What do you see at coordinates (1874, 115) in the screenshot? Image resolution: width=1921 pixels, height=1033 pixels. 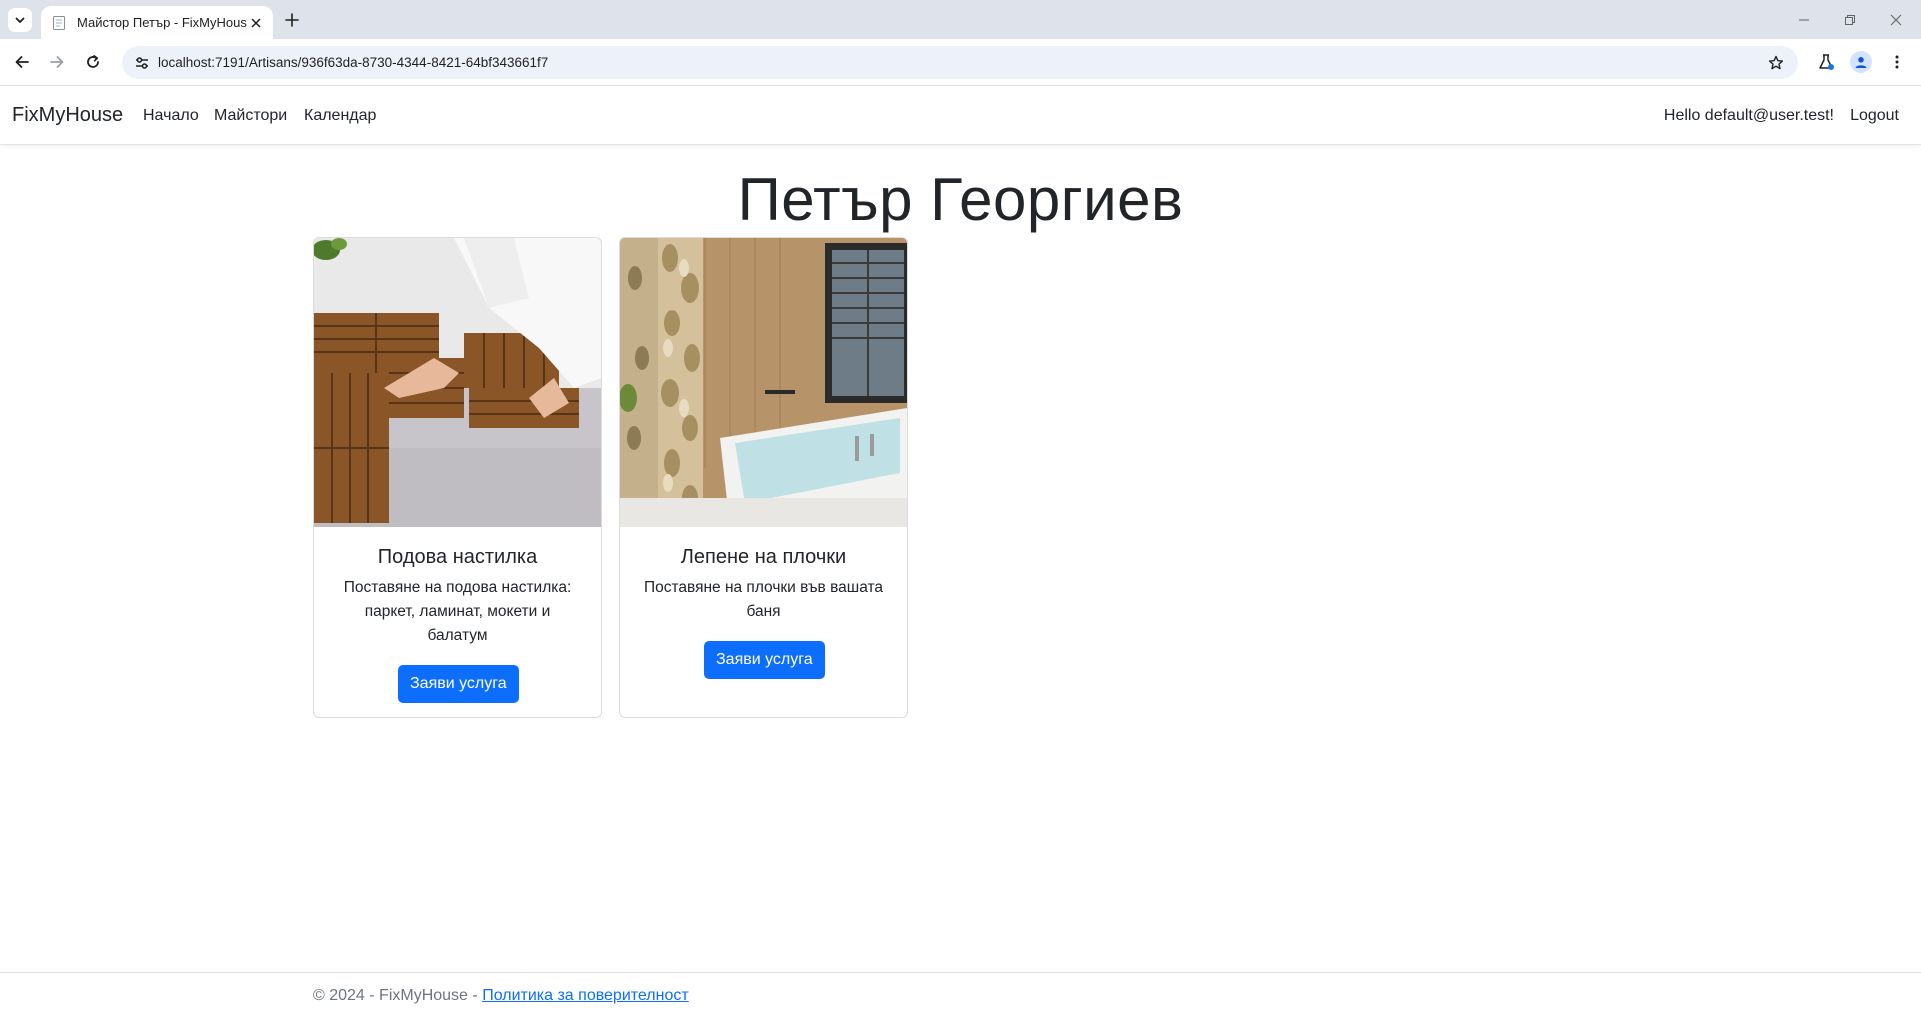 I see `logout-link: Logout` at bounding box center [1874, 115].